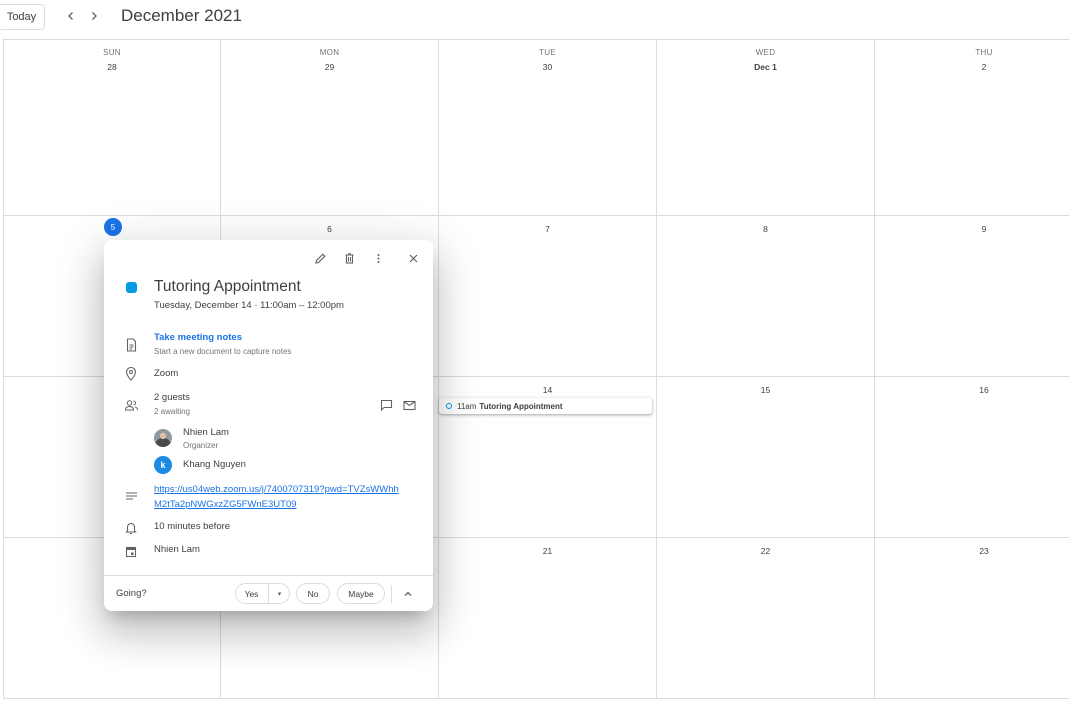 The height and width of the screenshot is (718, 1069). I want to click on guests-status: 2 awaiting, so click(172, 411).